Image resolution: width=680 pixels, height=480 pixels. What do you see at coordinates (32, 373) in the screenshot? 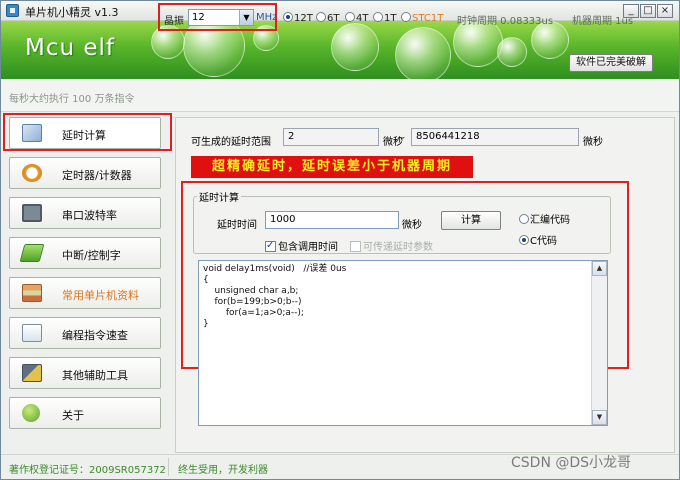
I see `tools-icon` at bounding box center [32, 373].